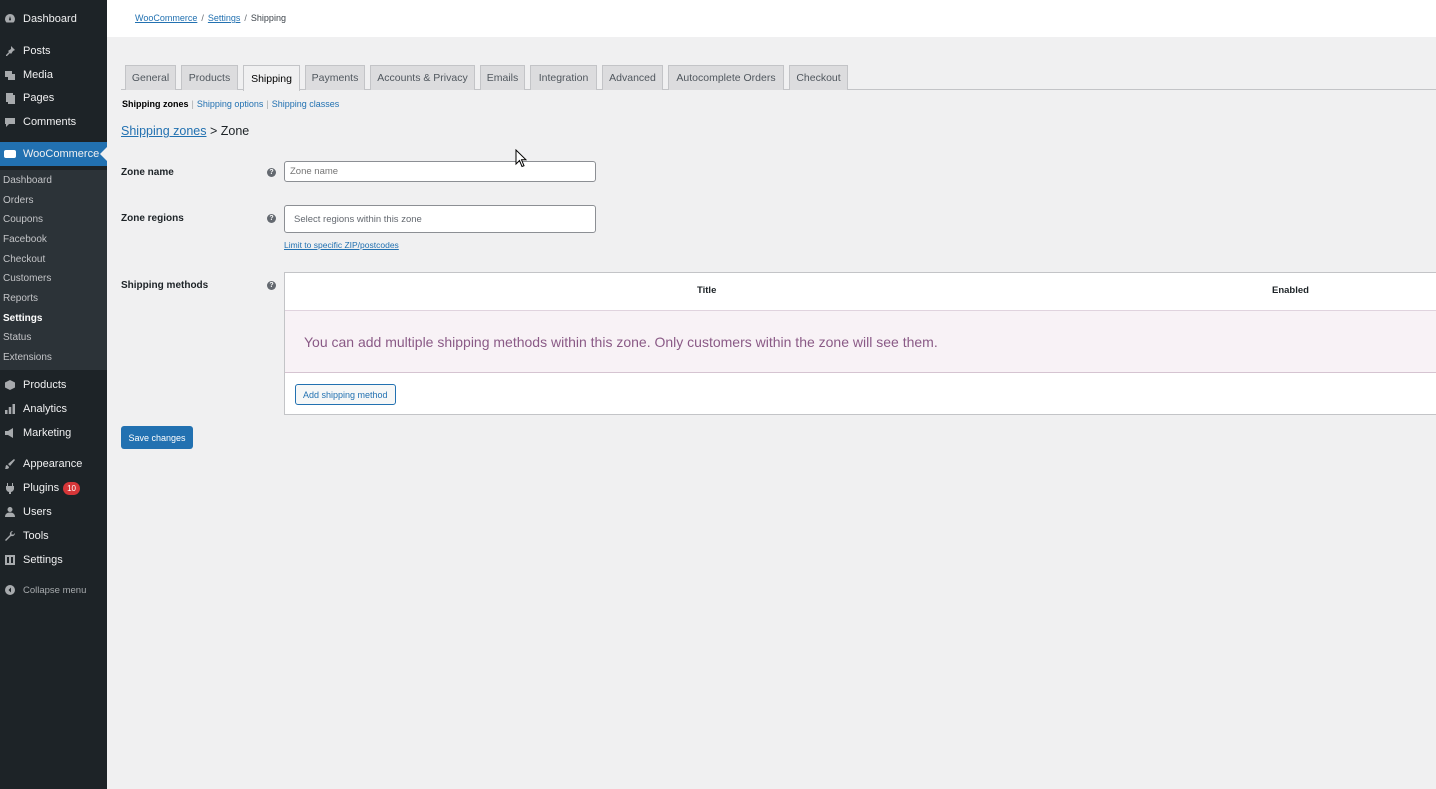 The image size is (1436, 789). I want to click on submenu-item-extensions: Extensions, so click(27, 358).